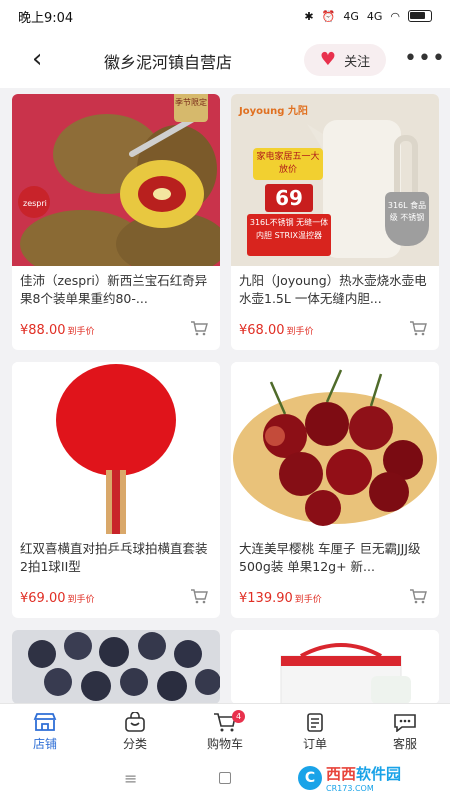 The height and width of the screenshot is (800, 450). What do you see at coordinates (350, 788) in the screenshot?
I see `watermark-site: CR173.COM` at bounding box center [350, 788].